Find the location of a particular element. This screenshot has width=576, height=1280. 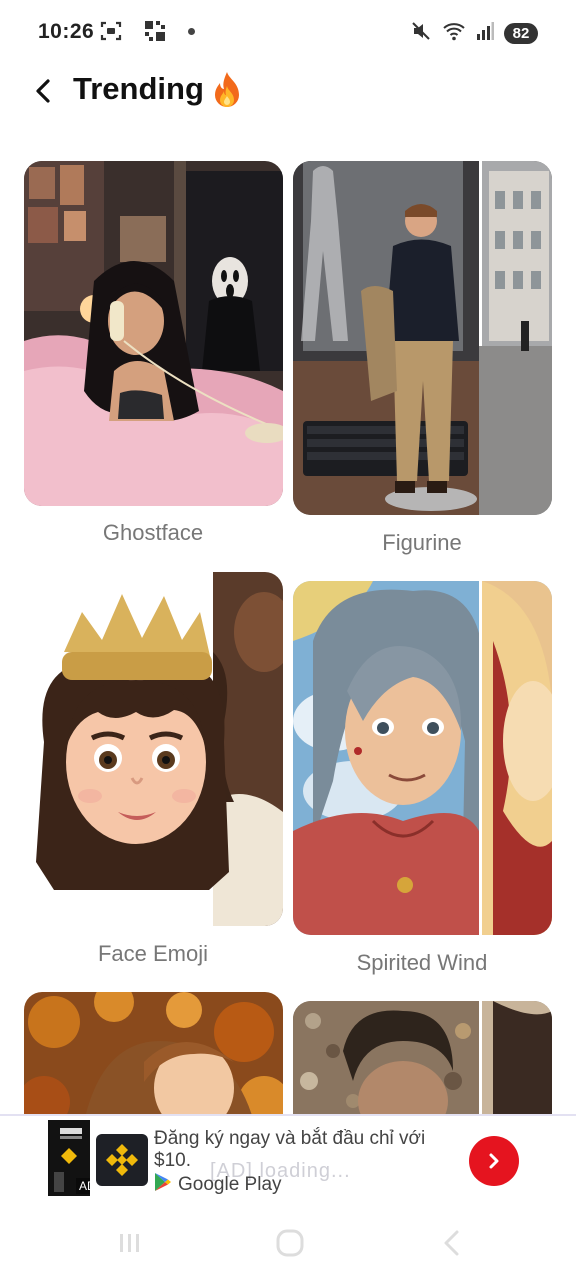

recents-button is located at coordinates (130, 1243).